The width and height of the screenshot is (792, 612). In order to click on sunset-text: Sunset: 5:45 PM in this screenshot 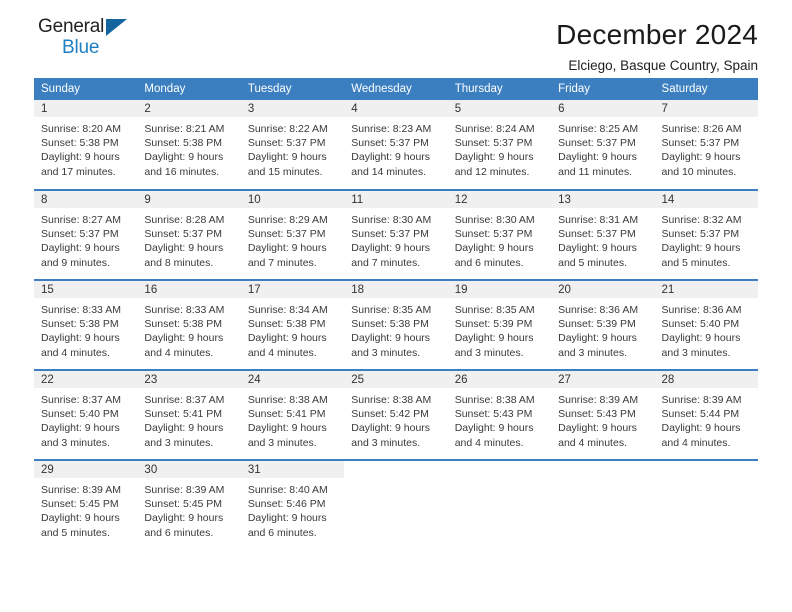, I will do `click(80, 504)`.